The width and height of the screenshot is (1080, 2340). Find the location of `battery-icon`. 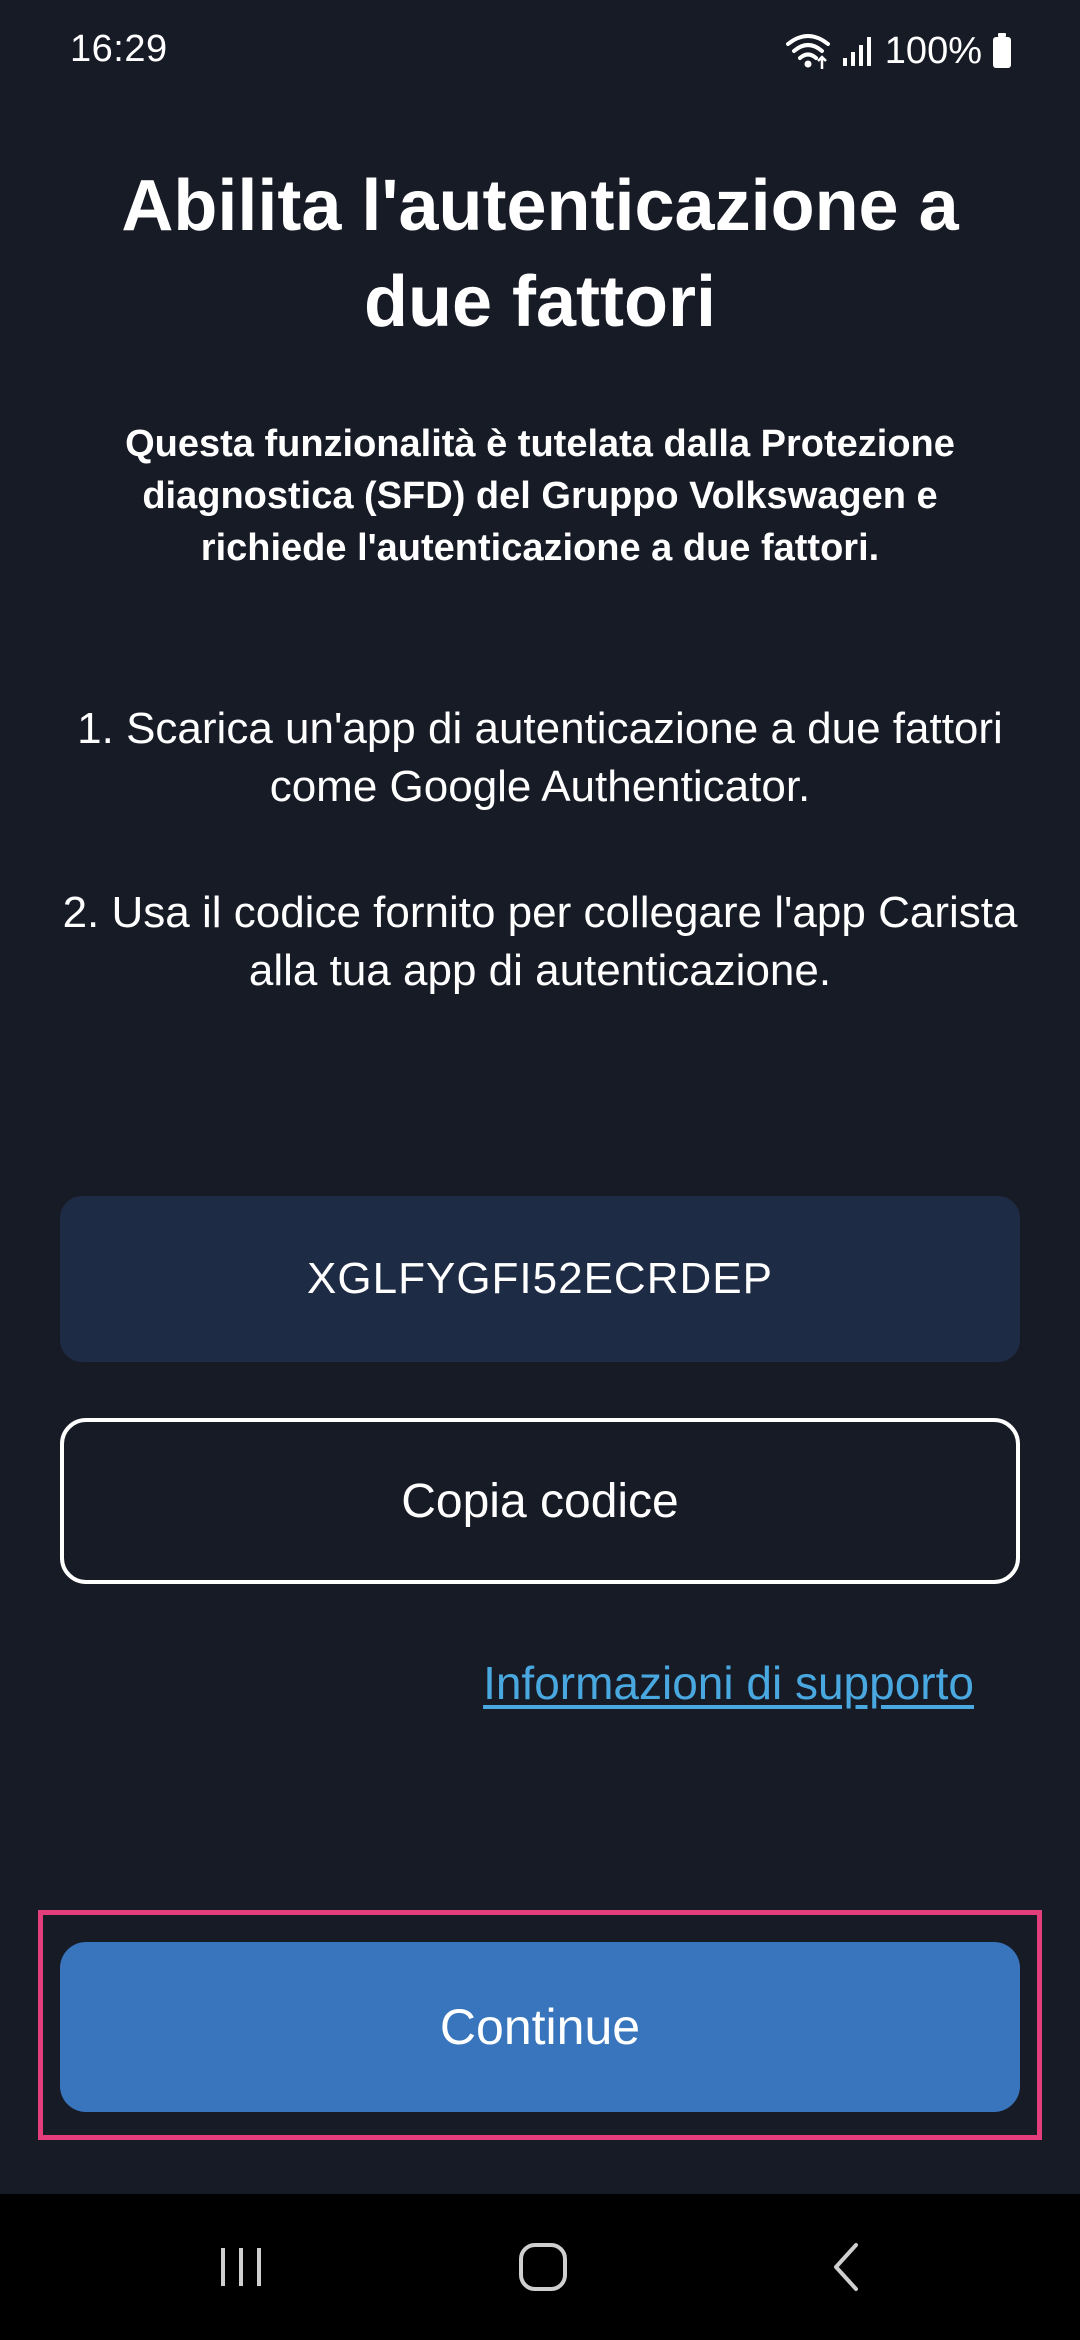

battery-icon is located at coordinates (1002, 51).